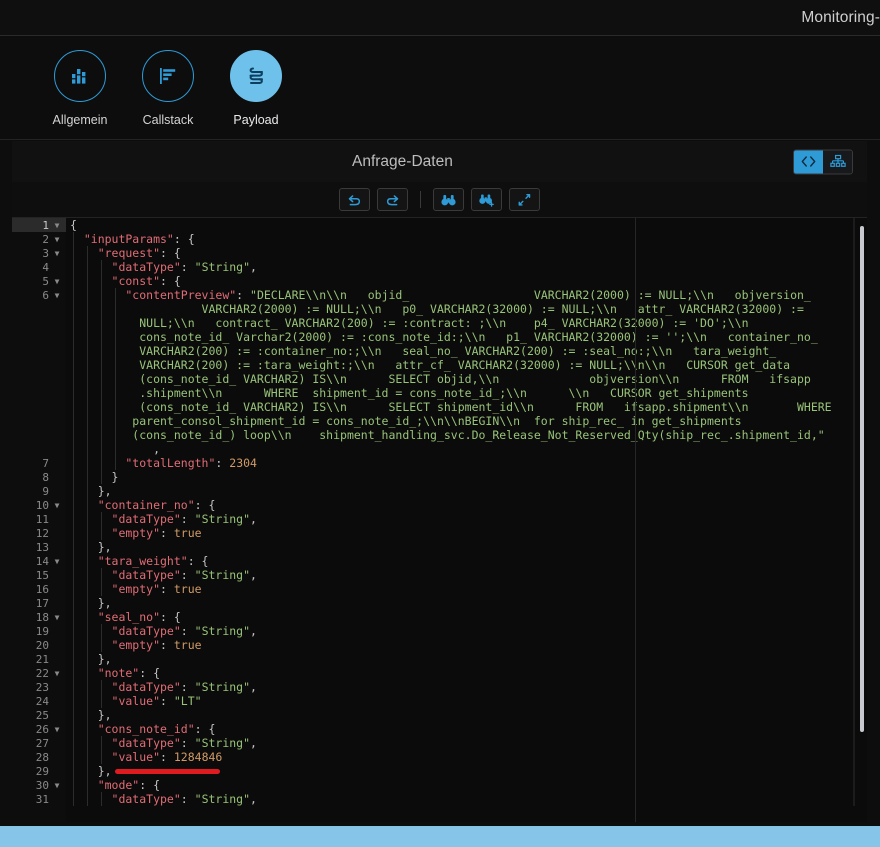 Image resolution: width=880 pixels, height=847 pixels. I want to click on tab-payload: Payload, so click(256, 102).